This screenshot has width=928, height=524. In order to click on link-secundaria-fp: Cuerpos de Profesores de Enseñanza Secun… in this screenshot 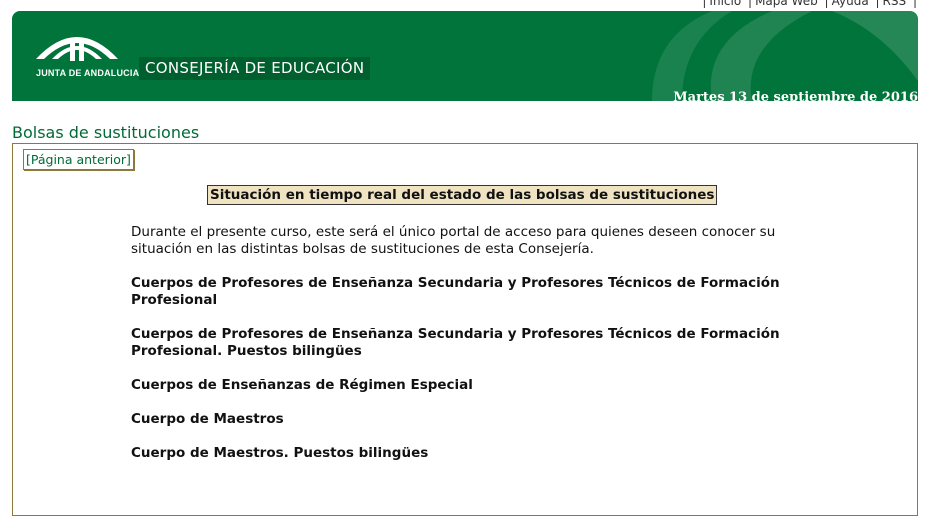, I will do `click(481, 292)`.